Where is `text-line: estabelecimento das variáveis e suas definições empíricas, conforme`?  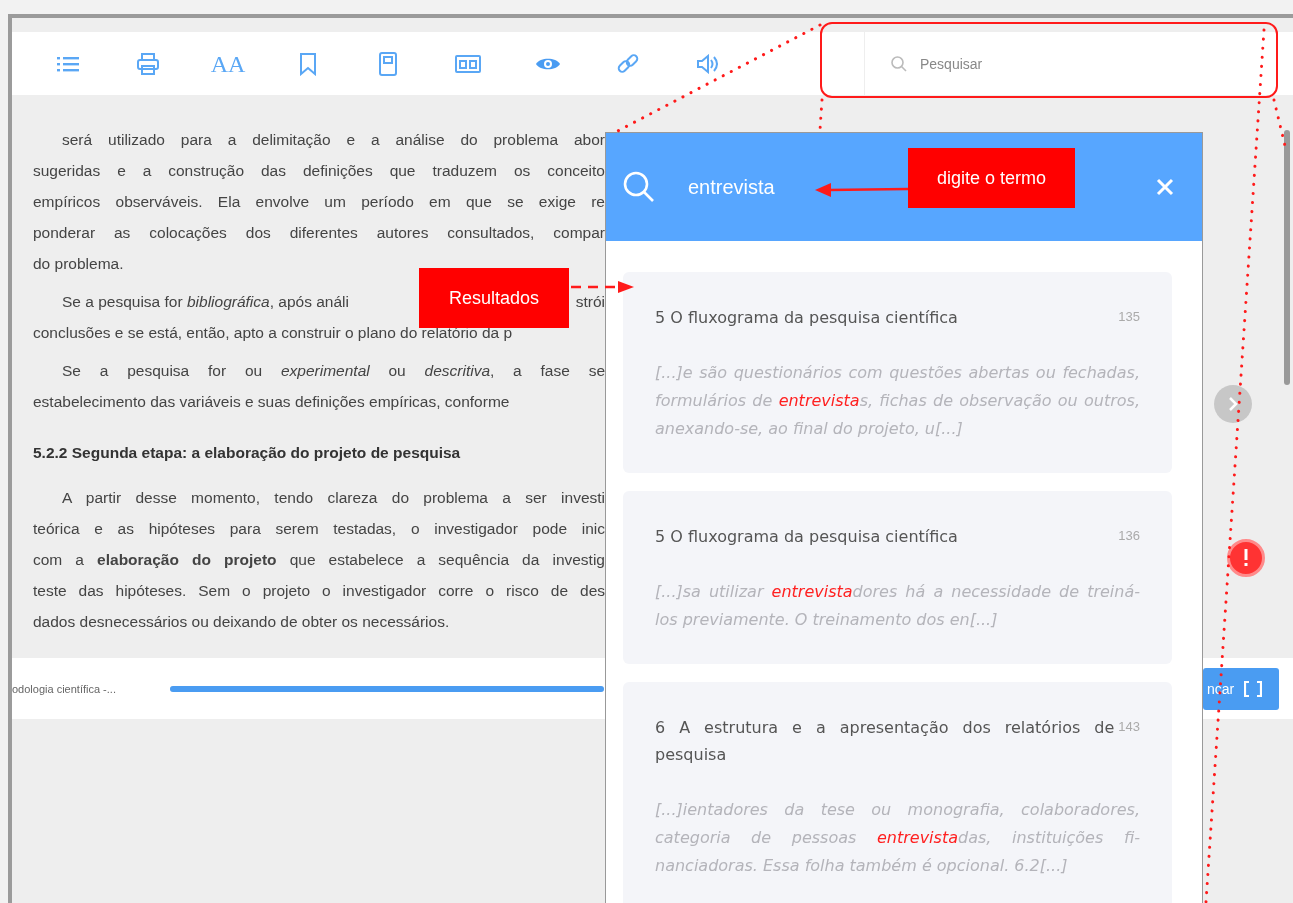 text-line: estabelecimento das variáveis e suas definições empíricas, conforme is located at coordinates (271, 402).